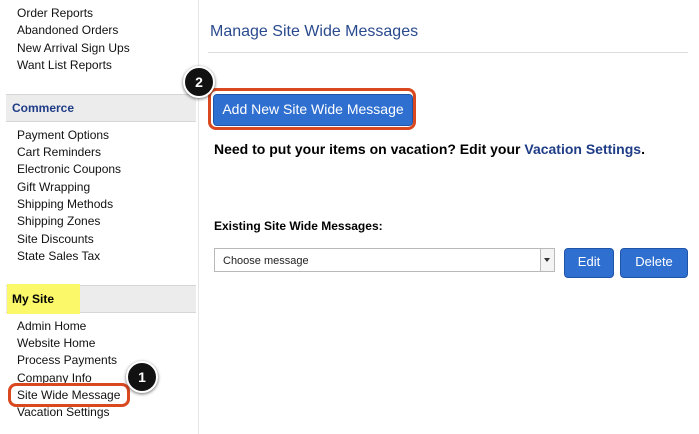 The width and height of the screenshot is (699, 434). Describe the element at coordinates (67, 30) in the screenshot. I see `sidebar-item-abandoned-orders: Abandoned Orders` at that location.